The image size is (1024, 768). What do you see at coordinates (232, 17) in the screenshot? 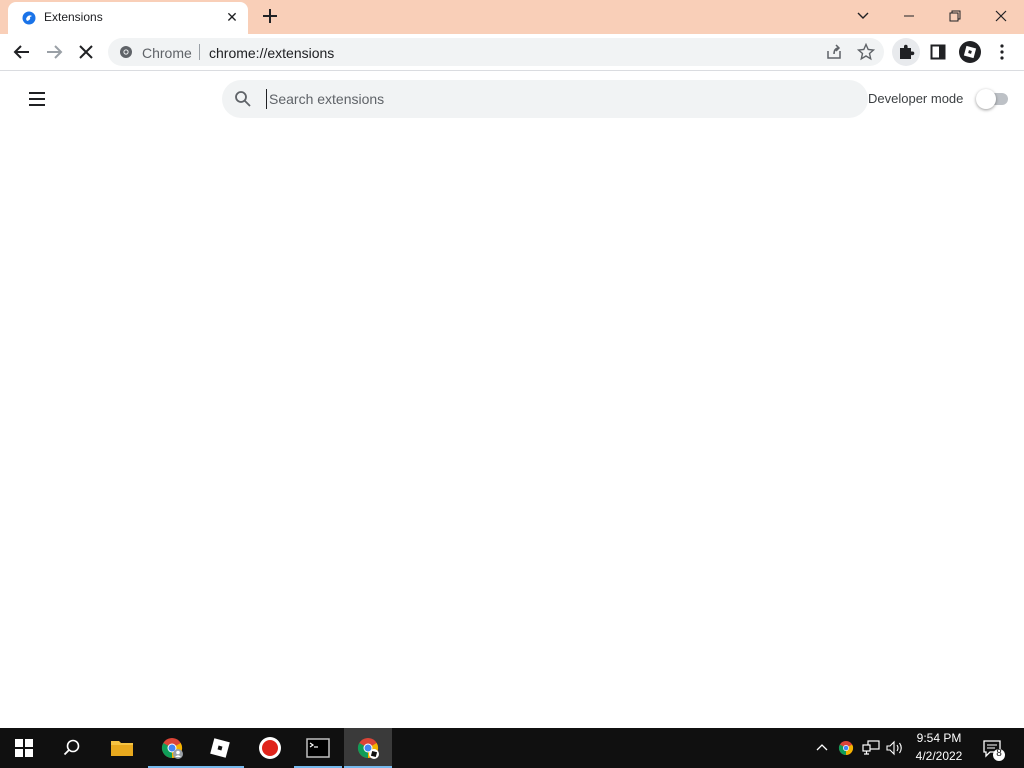
I see `tab-close-icon: ✕` at bounding box center [232, 17].